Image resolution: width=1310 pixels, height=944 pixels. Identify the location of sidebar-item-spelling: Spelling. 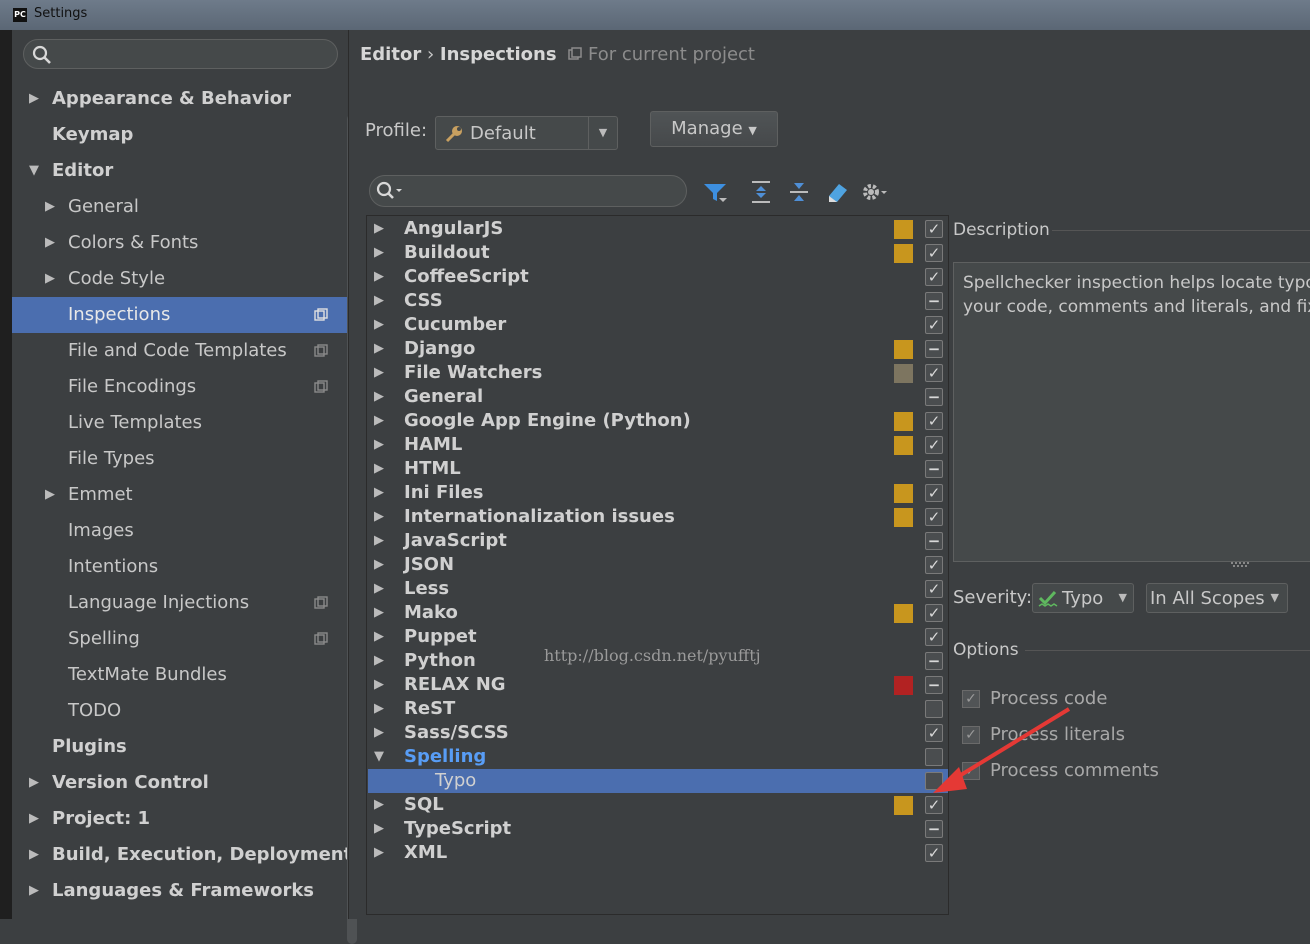
(179, 639).